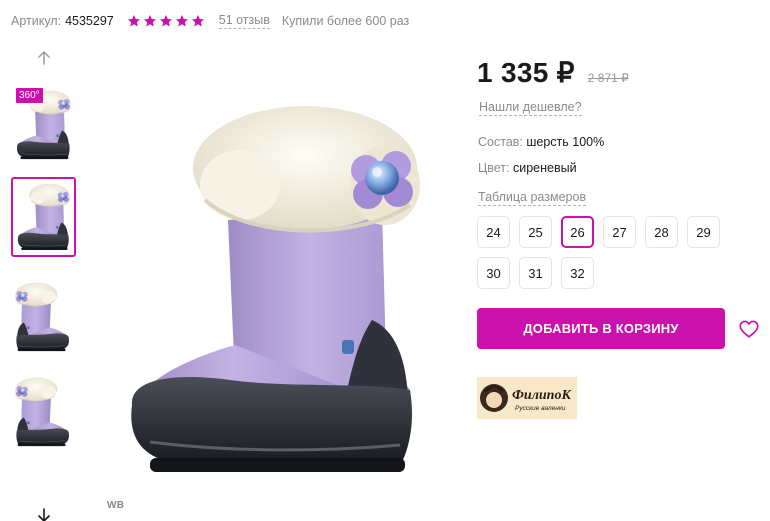  Describe the element at coordinates (494, 168) in the screenshot. I see `color-label: Цвет:` at that location.